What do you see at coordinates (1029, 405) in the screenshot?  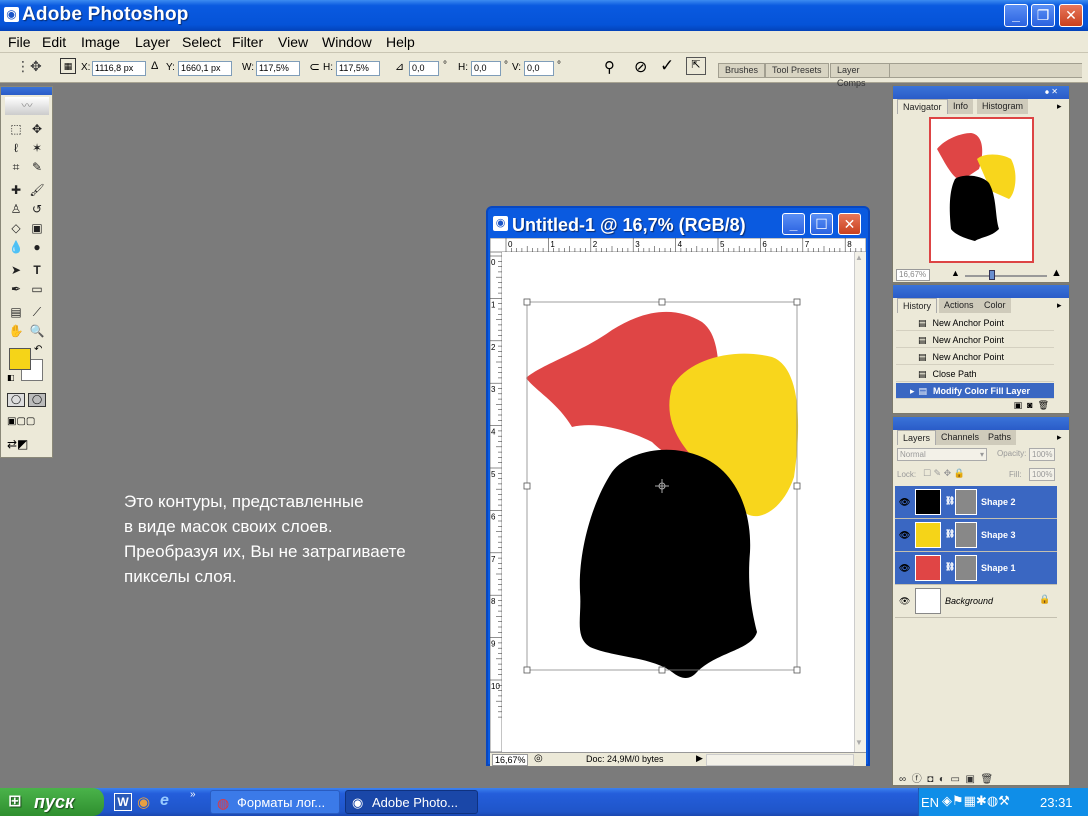 I see `snapshot-icon: ◙` at bounding box center [1029, 405].